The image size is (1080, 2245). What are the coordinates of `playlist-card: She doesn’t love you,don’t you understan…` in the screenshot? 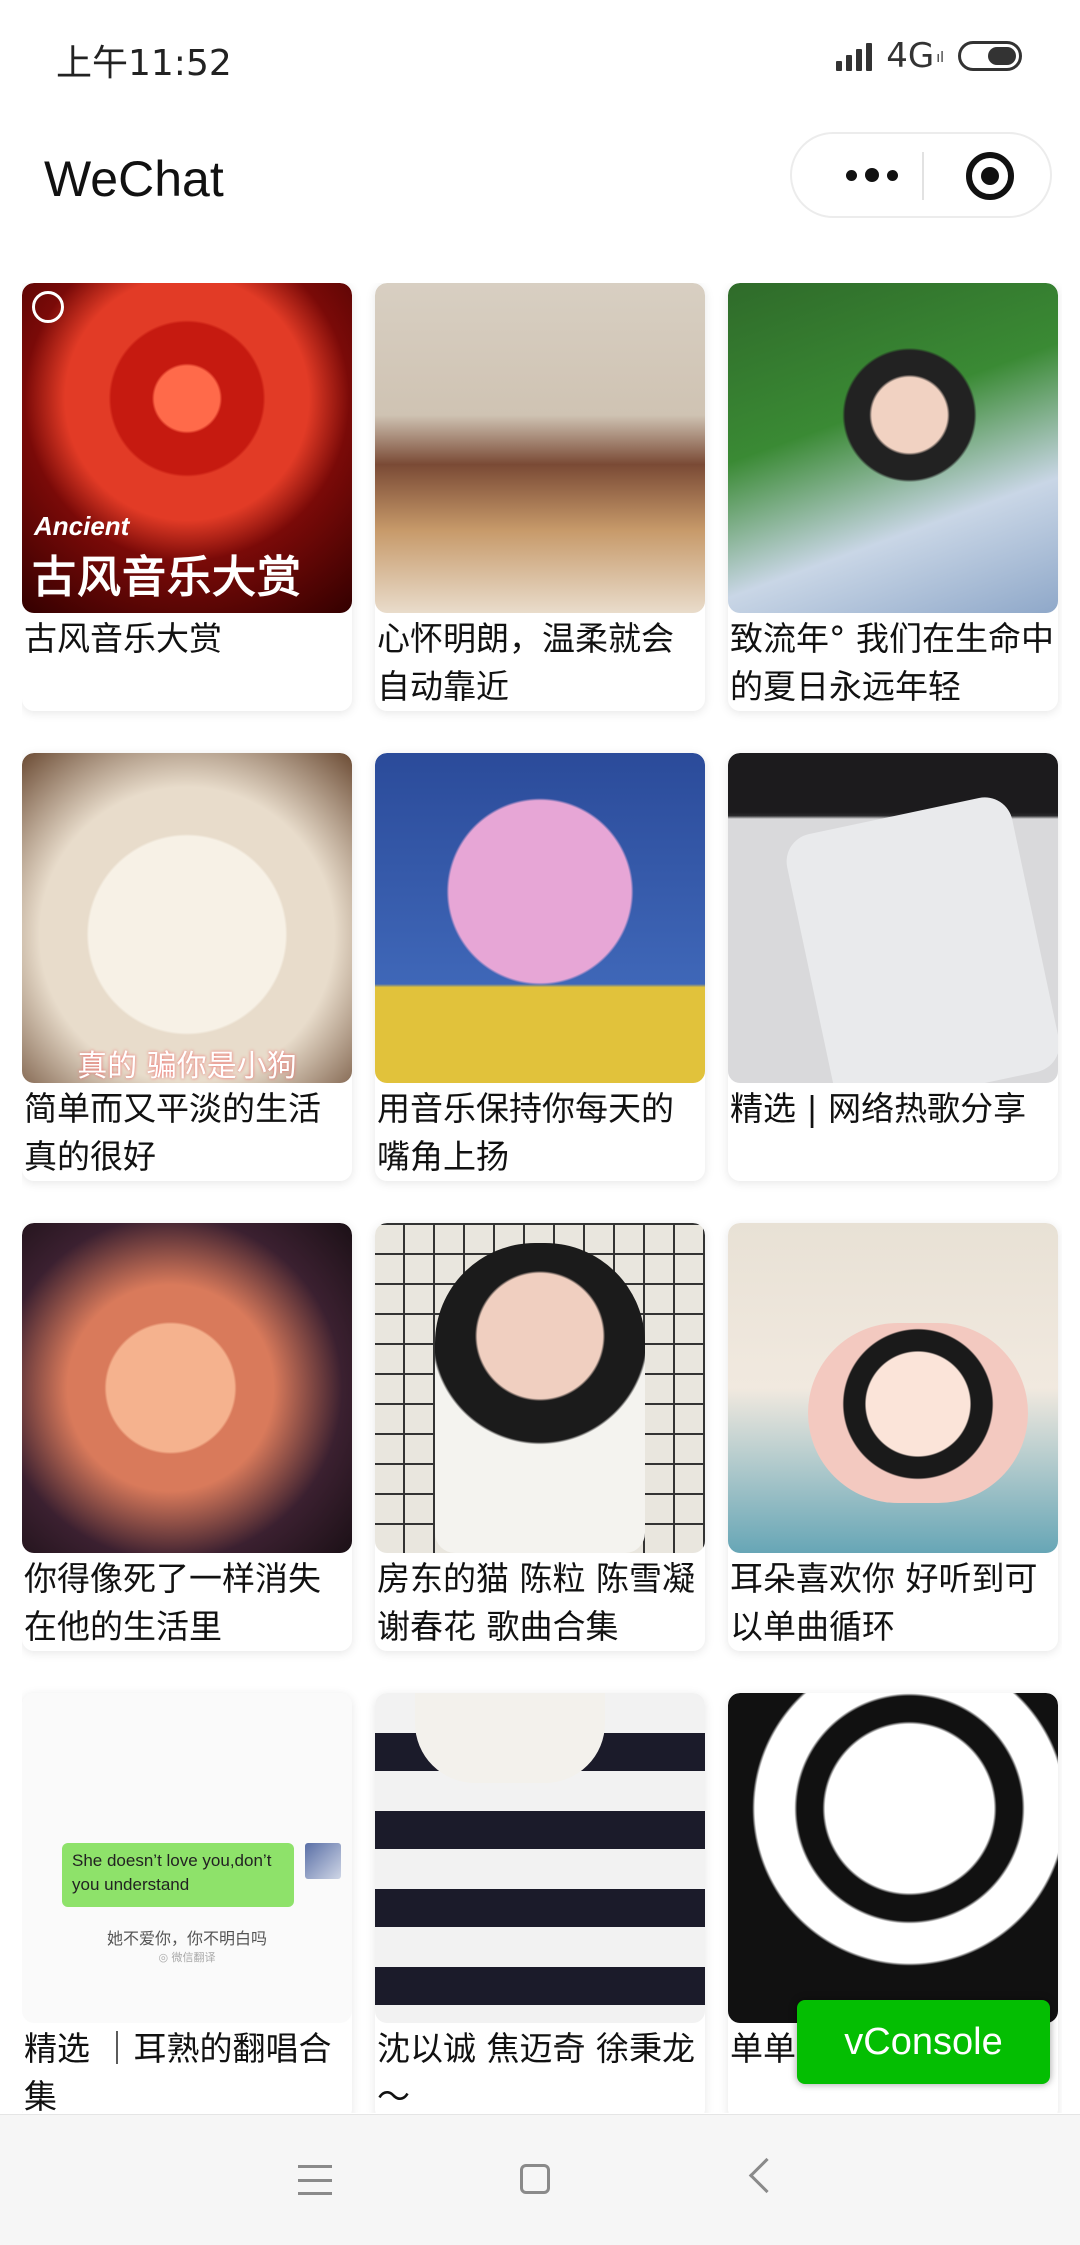 It's located at (187, 1903).